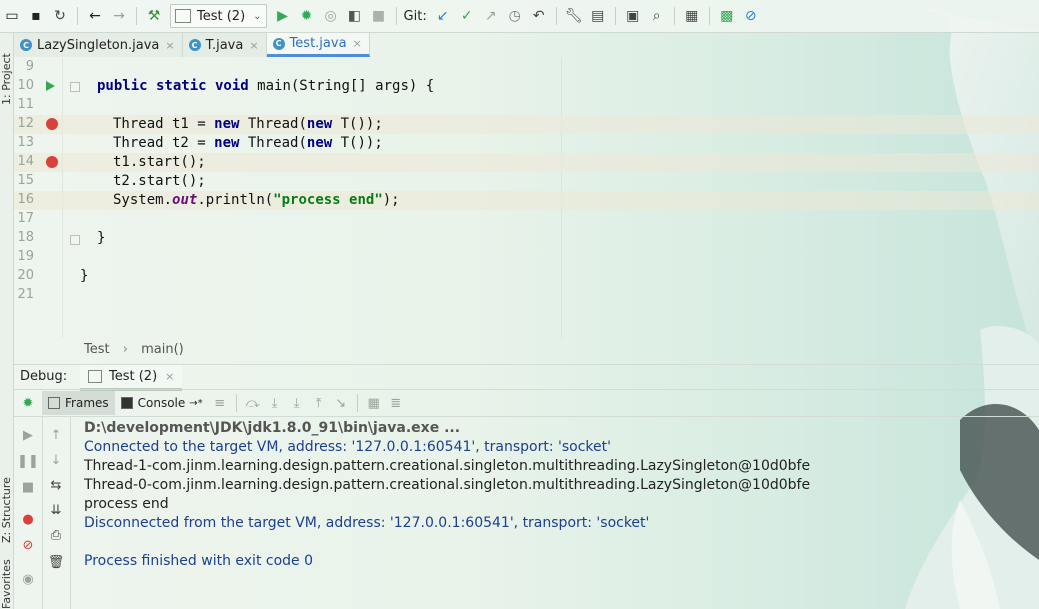 This screenshot has width=1039, height=609. Describe the element at coordinates (183, 16) in the screenshot. I see `run-config-icon` at that location.